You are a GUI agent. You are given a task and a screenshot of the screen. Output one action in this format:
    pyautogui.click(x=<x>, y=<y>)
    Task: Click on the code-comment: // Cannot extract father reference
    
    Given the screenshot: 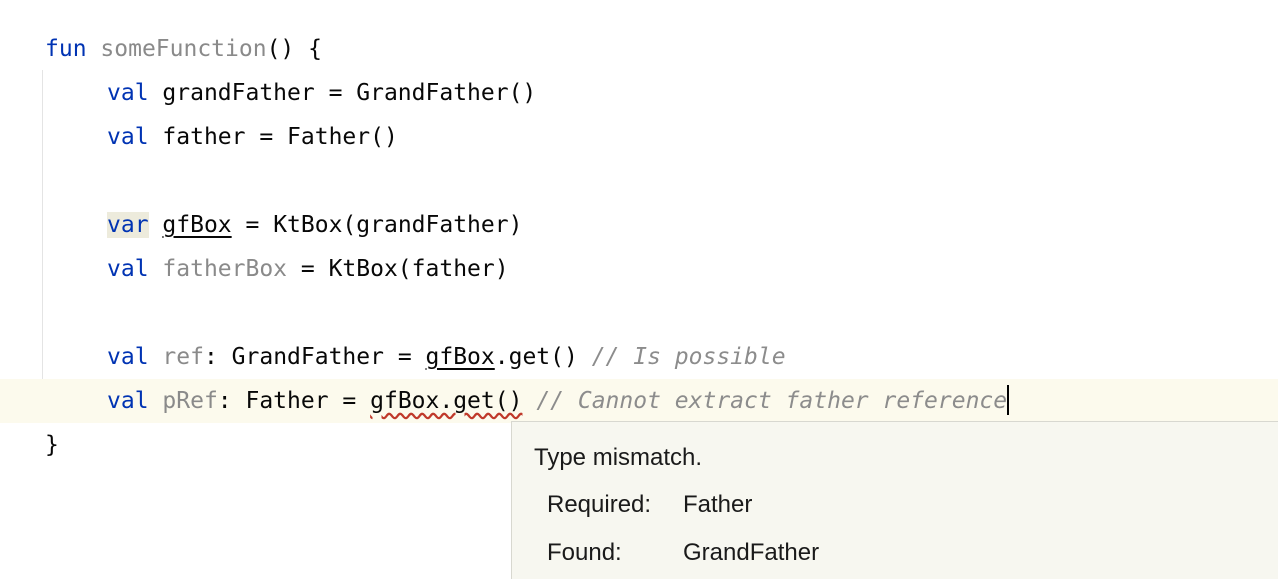 What is the action you would take?
    pyautogui.click(x=772, y=401)
    